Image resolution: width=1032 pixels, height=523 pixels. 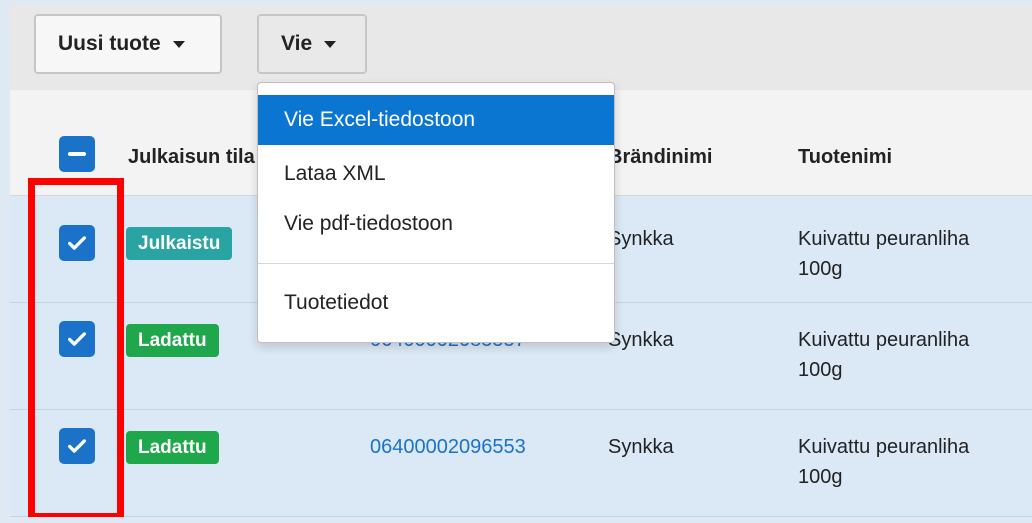 I want to click on column-header-product-name: Tuotenimi, so click(x=845, y=157).